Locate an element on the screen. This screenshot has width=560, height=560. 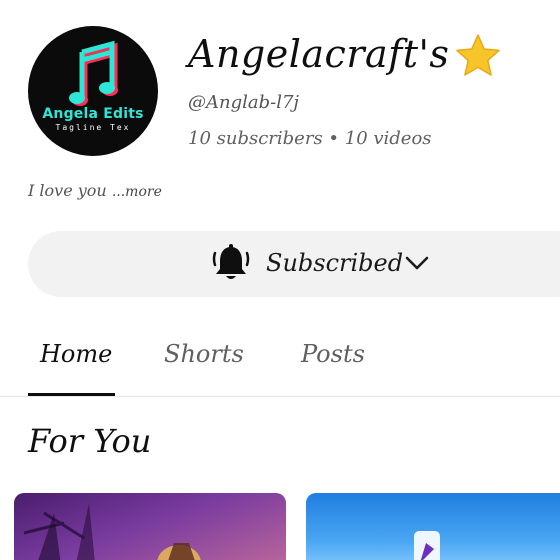
channel-description: I love you ...more is located at coordinates (95, 190).